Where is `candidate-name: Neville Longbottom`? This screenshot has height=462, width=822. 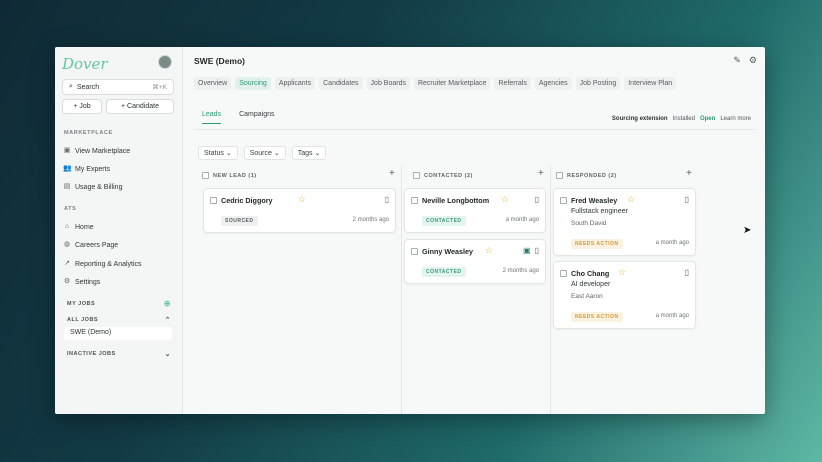 candidate-name: Neville Longbottom is located at coordinates (456, 200).